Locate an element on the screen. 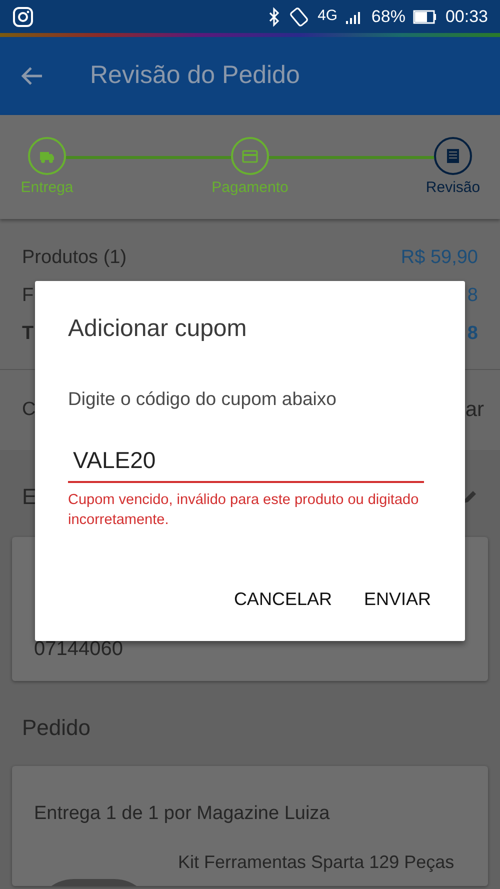 The image size is (500, 889). page-title: Revisão do Pedido is located at coordinates (195, 76).